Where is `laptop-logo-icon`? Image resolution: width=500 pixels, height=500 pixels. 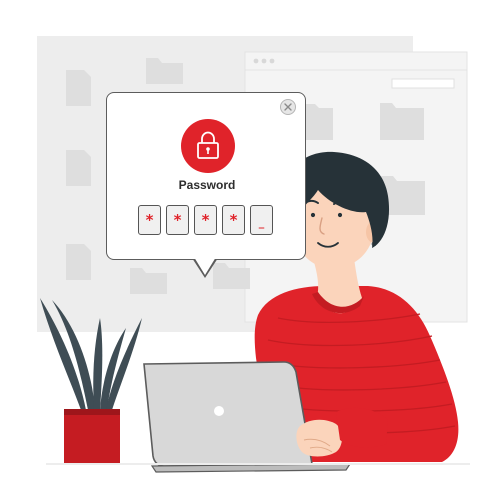
laptop-logo-icon is located at coordinates (219, 411).